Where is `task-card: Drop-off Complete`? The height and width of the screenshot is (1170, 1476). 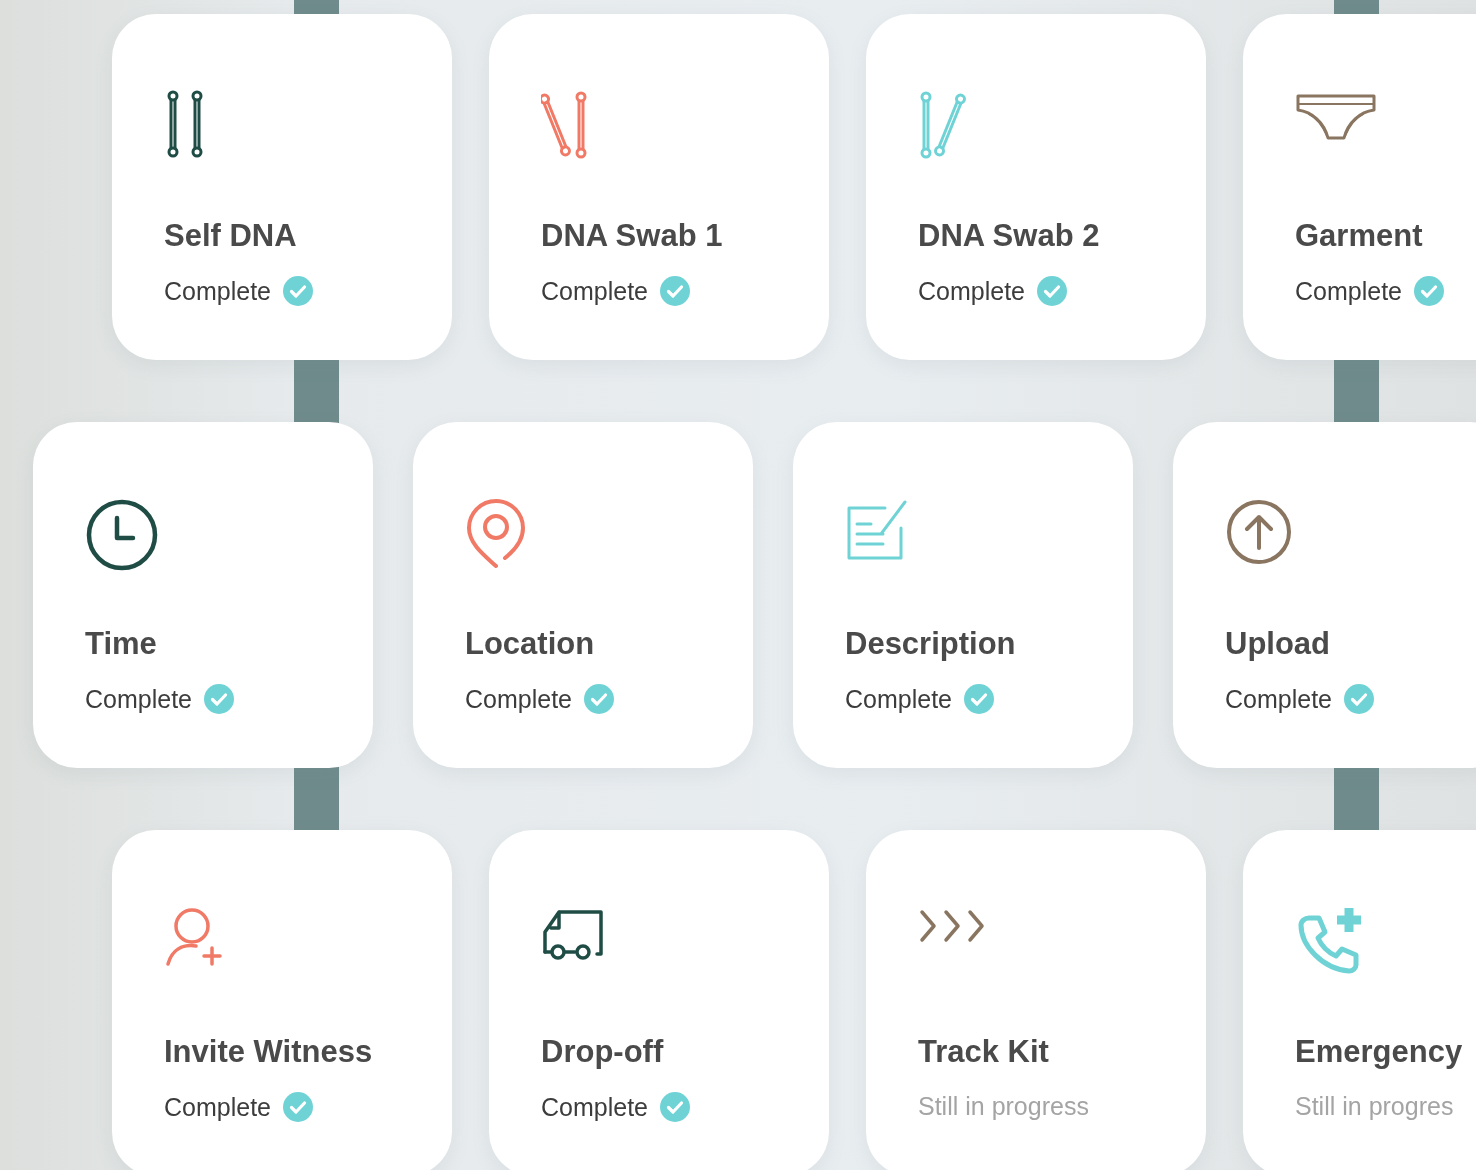
task-card: Drop-off Complete is located at coordinates (659, 1000).